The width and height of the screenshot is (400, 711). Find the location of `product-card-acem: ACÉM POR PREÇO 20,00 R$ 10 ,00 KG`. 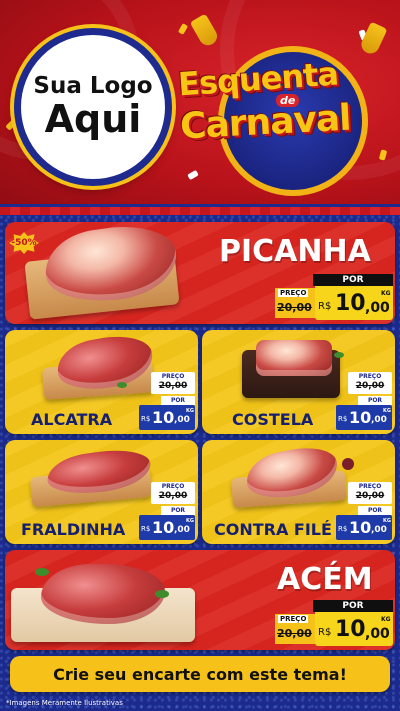

product-card-acem: ACÉM POR PREÇO 20,00 R$ 10 ,00 KG is located at coordinates (200, 600).